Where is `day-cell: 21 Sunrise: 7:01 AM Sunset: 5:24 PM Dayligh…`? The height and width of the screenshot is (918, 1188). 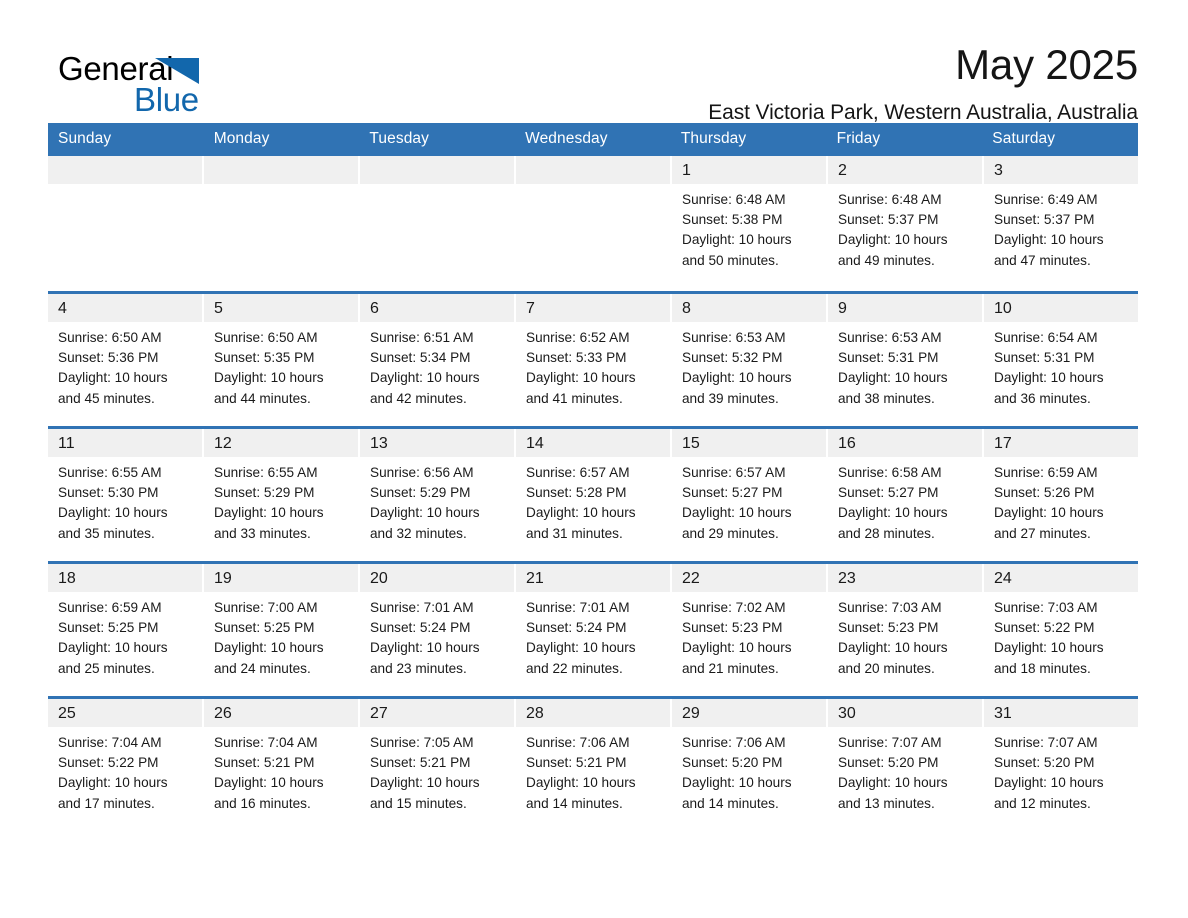
day-cell: 21 Sunrise: 7:01 AM Sunset: 5:24 PM Dayligh… is located at coordinates (593, 630).